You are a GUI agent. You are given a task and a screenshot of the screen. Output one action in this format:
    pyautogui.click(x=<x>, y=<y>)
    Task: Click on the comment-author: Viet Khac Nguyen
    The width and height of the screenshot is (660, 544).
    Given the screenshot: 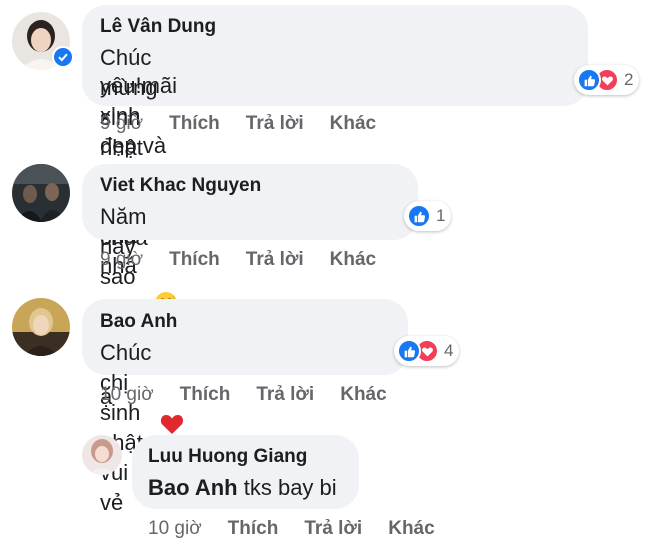 What is the action you would take?
    pyautogui.click(x=180, y=186)
    